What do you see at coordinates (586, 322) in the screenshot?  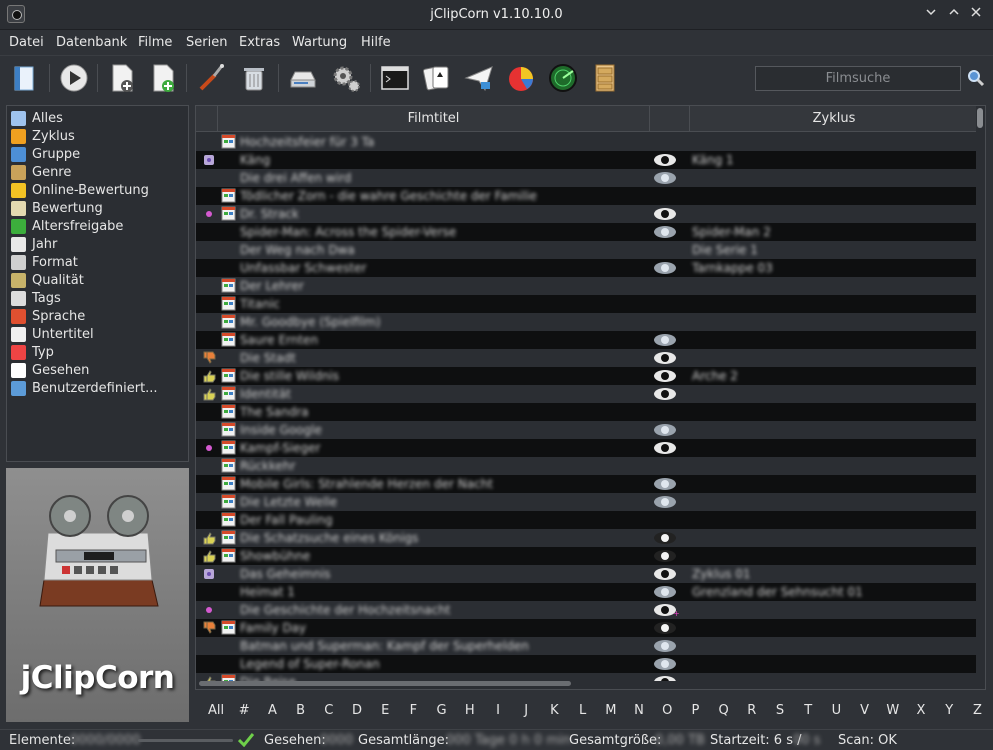 I see `table-row: Mr. Goodbye (Spielfilm)` at bounding box center [586, 322].